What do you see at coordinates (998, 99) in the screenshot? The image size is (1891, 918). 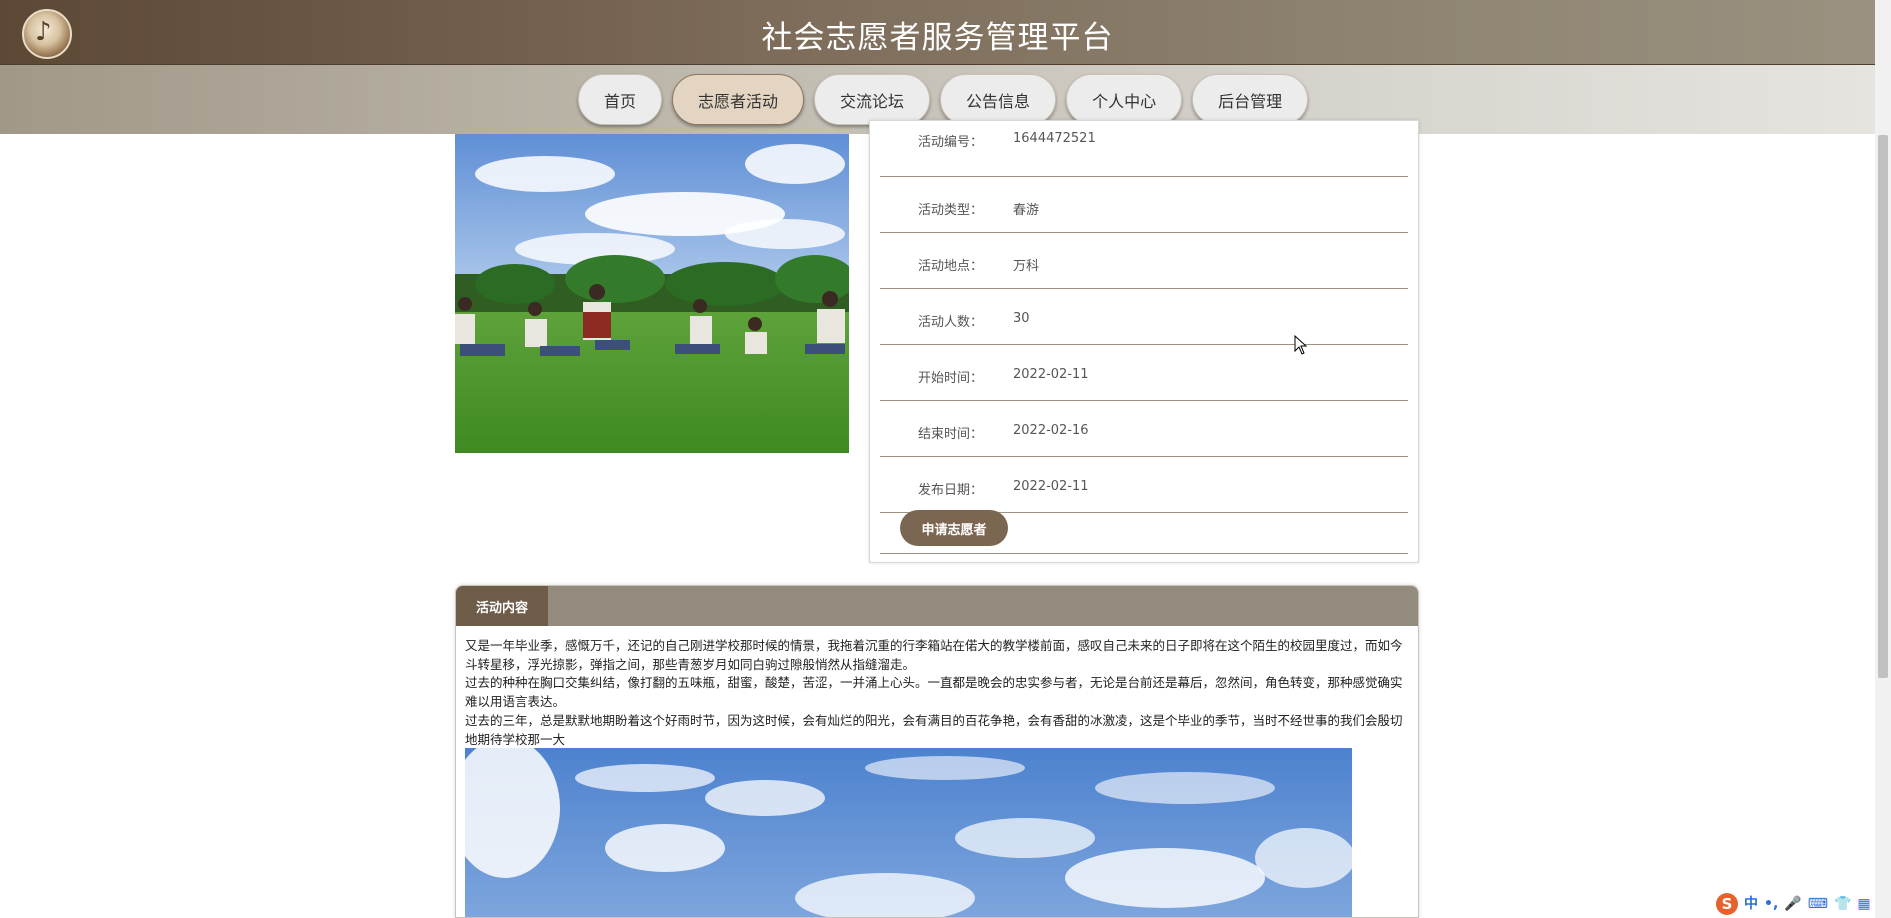 I see `nav-announcements: 公告信息` at bounding box center [998, 99].